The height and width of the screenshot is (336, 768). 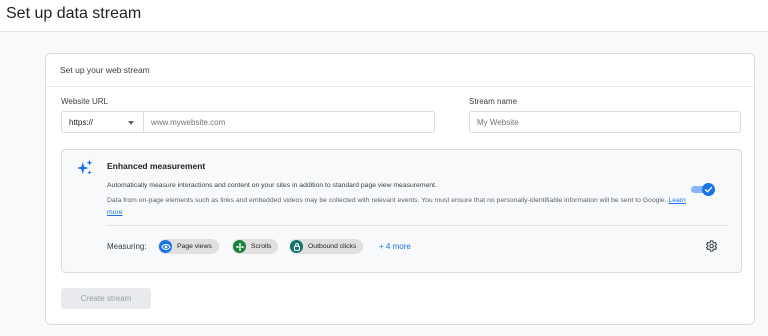 I want to click on chip-label: Scrolls, so click(x=261, y=246).